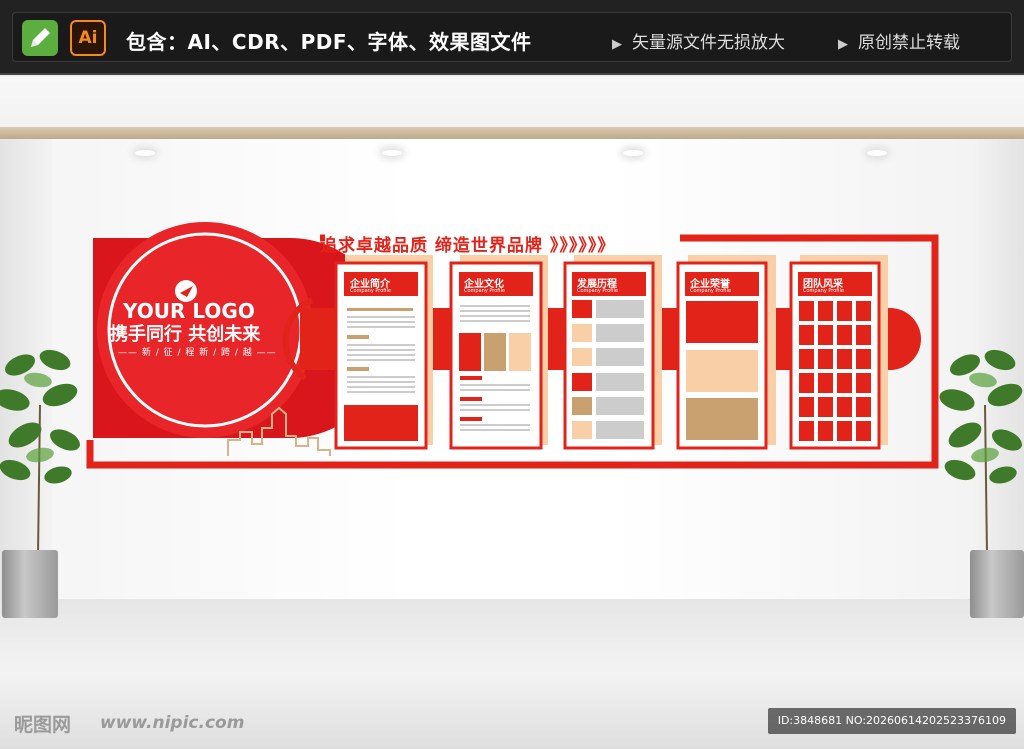 The width and height of the screenshot is (1024, 749). I want to click on wall-subline: —— 新 / 征 / 程 新 / 跨 / 越 ——, so click(197, 353).